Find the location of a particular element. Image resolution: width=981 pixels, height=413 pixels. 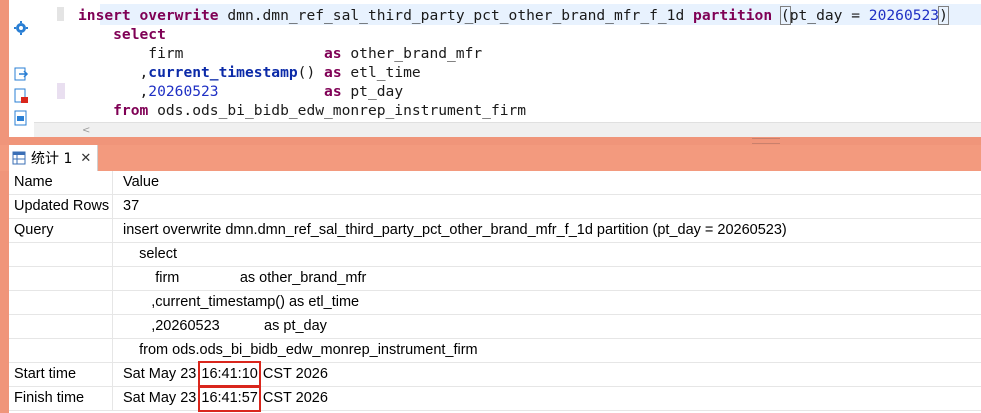

table-row: firm as other_brand_mfr is located at coordinates (406, 279).